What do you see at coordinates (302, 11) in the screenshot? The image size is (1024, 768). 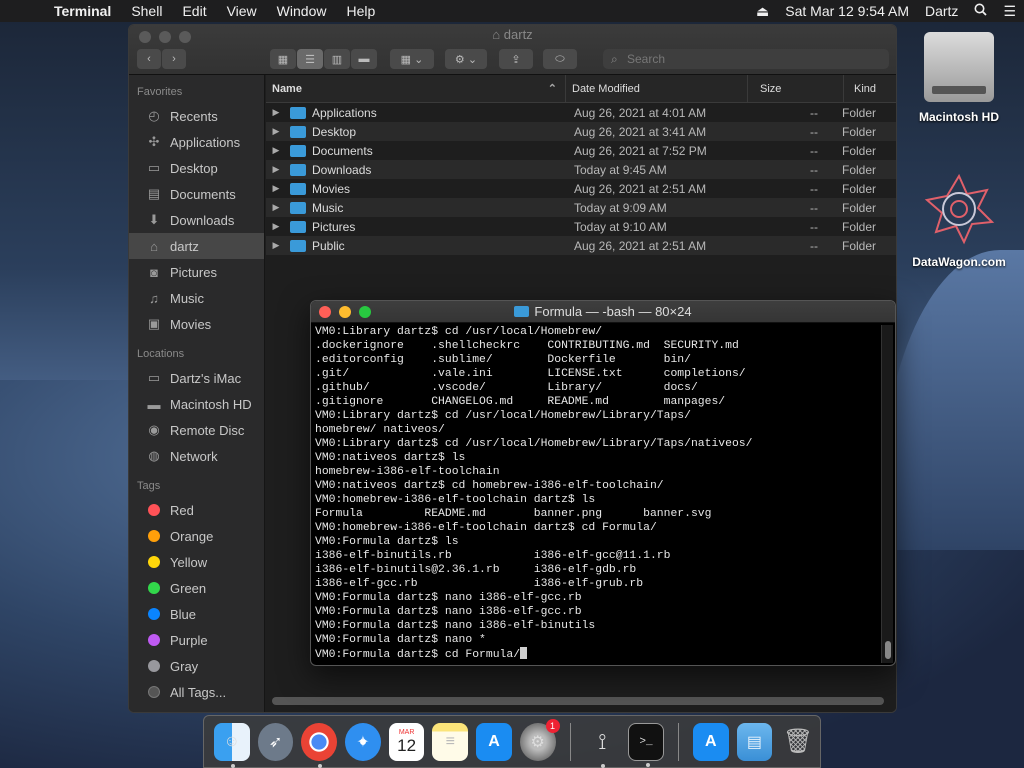 I see `menu-window: Window` at bounding box center [302, 11].